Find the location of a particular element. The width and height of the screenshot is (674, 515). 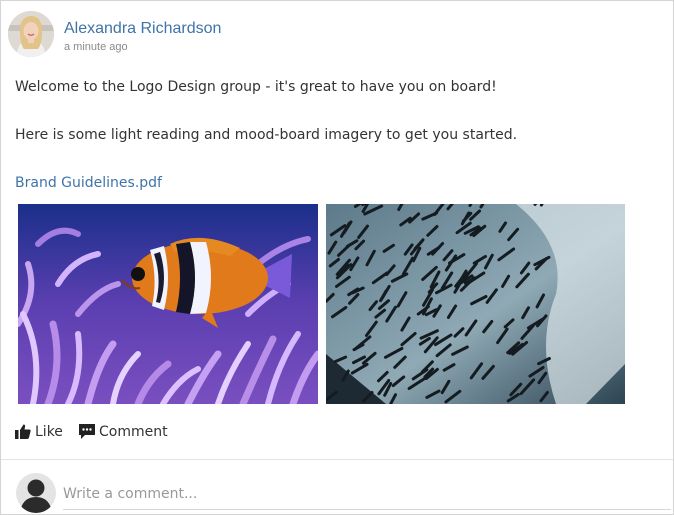

current-user-avatar is located at coordinates (36, 493).